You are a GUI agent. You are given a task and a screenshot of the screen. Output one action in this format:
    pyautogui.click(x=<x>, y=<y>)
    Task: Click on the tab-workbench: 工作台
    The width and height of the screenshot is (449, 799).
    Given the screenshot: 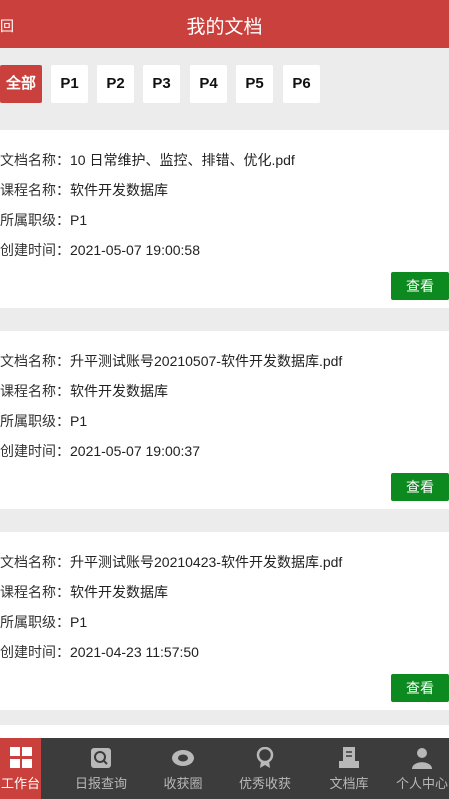 What is the action you would take?
    pyautogui.click(x=20, y=768)
    